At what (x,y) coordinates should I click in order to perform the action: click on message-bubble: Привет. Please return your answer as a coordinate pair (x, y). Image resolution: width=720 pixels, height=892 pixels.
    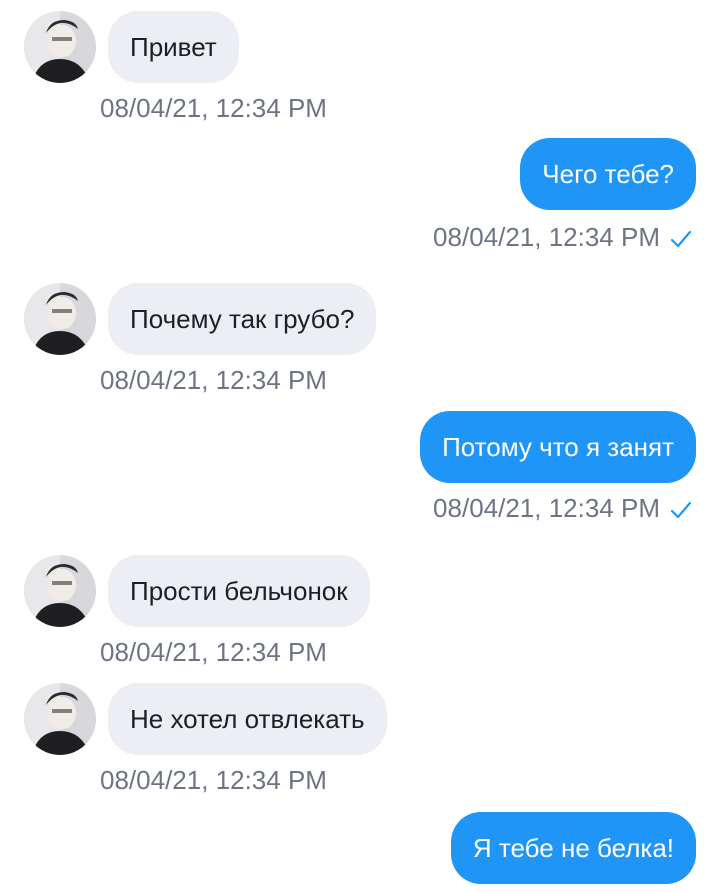
    Looking at the image, I should click on (173, 47).